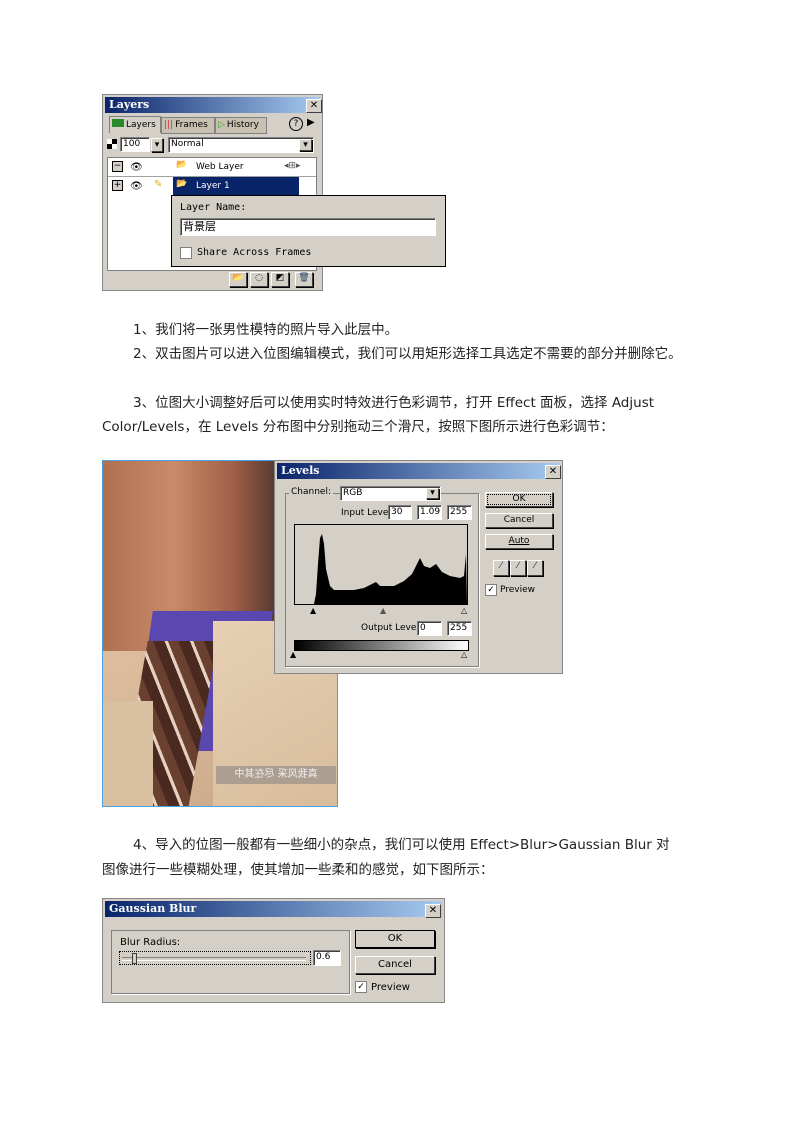 Image resolution: width=800 pixels, height=1132 pixels. Describe the element at coordinates (112, 144) in the screenshot. I see `opacity-icon` at that location.